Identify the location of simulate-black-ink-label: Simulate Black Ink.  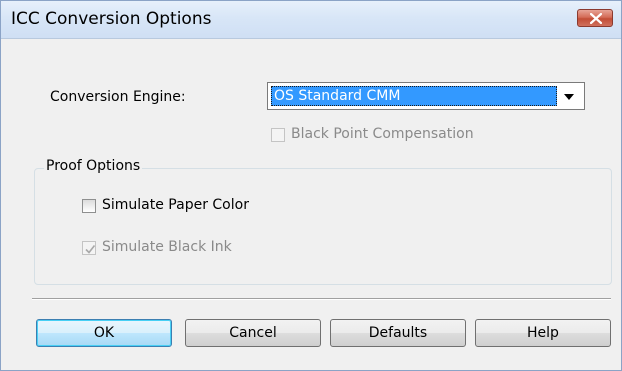
(167, 247).